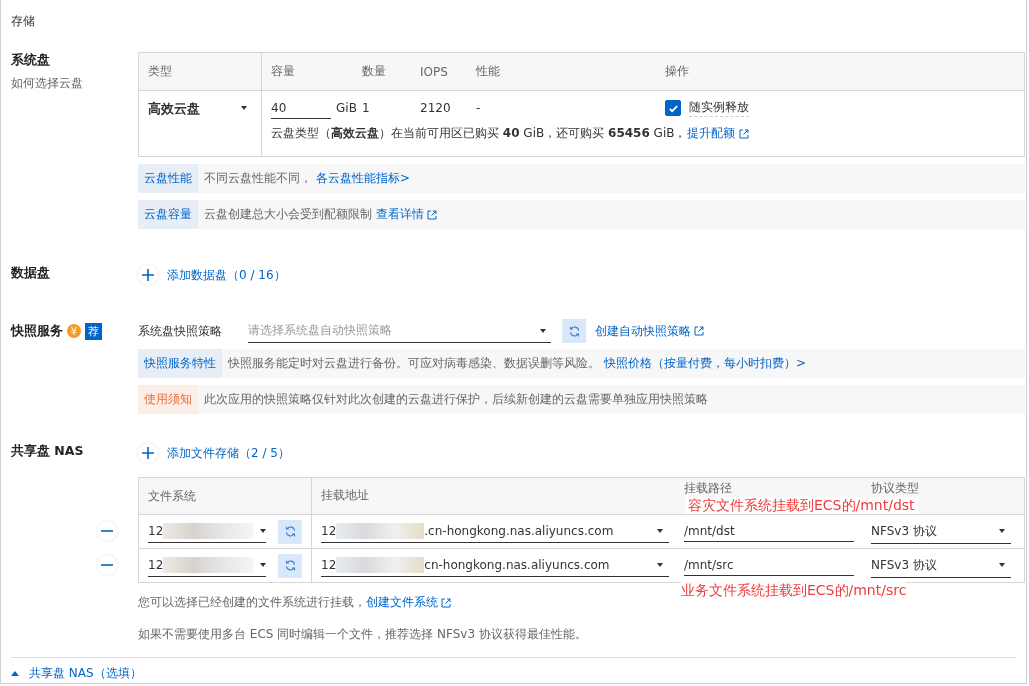 The image size is (1029, 686). Describe the element at coordinates (31, 273) in the screenshot. I see `section-label: 数据盘` at that location.